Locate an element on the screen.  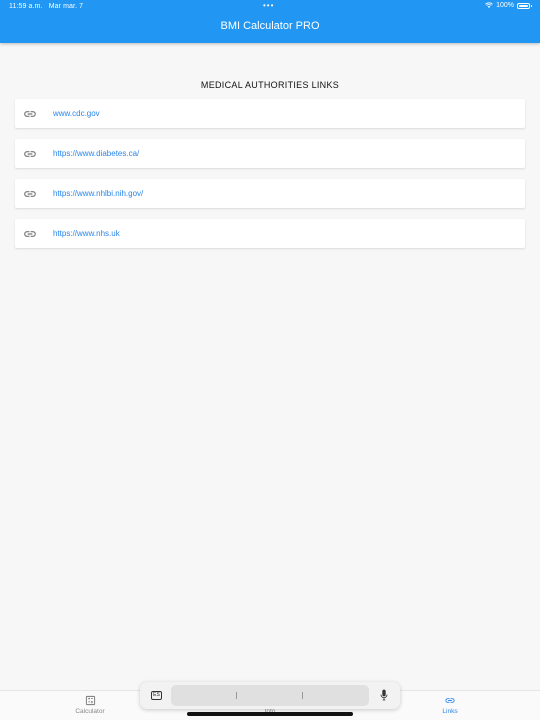
section-title: MEDICAL AUTHORITIES LINKS is located at coordinates (270, 85).